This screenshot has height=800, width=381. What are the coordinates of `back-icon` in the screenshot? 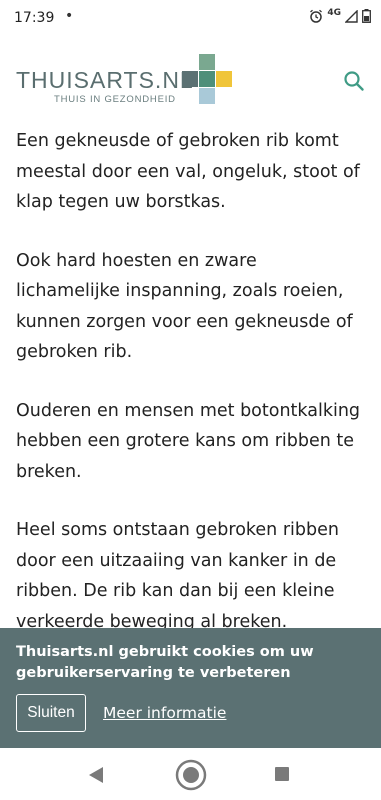 It's located at (96, 777).